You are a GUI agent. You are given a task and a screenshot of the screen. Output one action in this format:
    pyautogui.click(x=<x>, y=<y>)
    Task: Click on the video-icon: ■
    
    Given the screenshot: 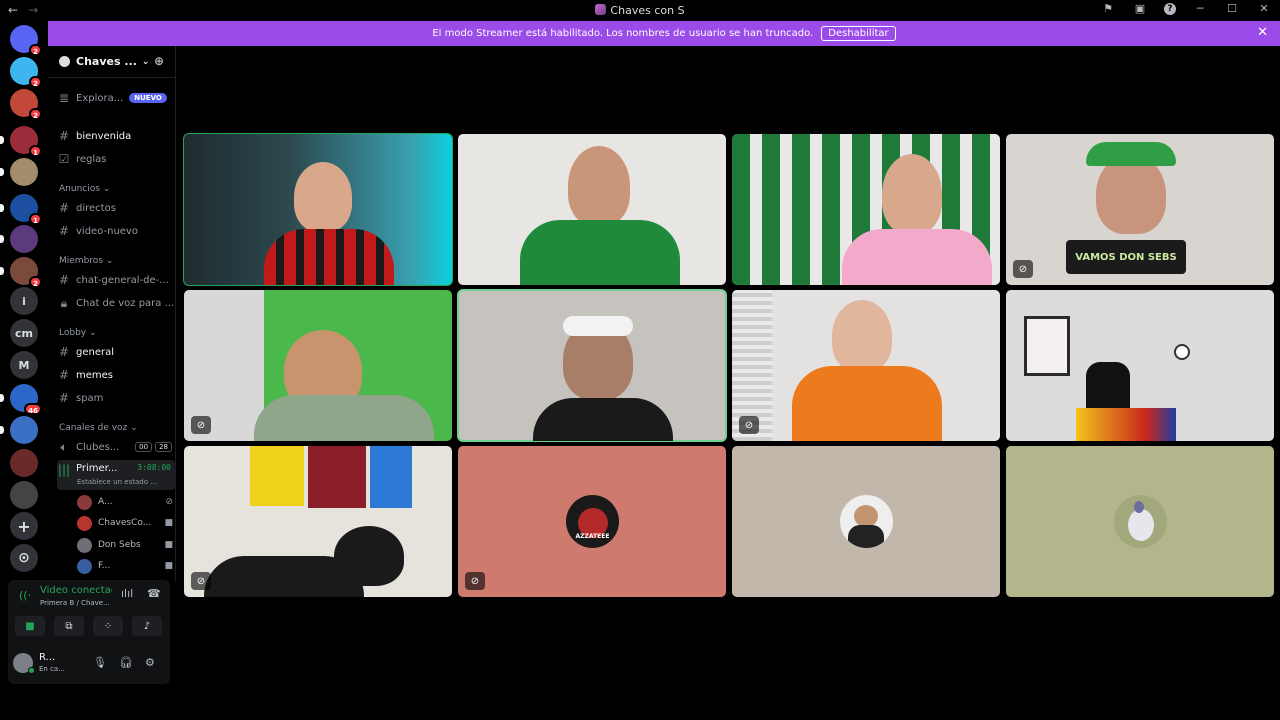 What is the action you would take?
    pyautogui.click(x=168, y=545)
    